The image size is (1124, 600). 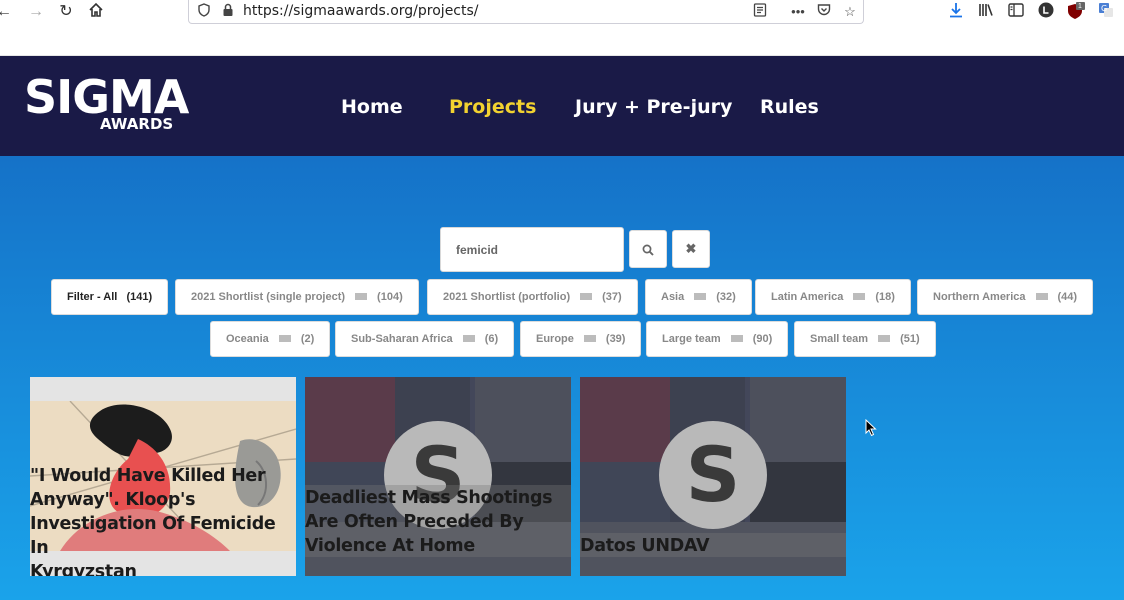 What do you see at coordinates (148, 476) in the screenshot?
I see `title-line: "I Would Have Killed Her` at bounding box center [148, 476].